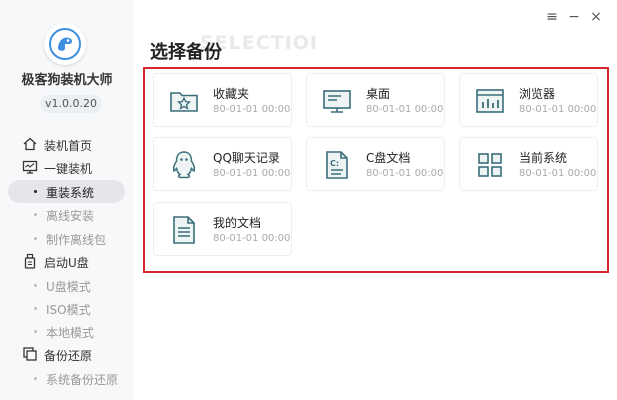 This screenshot has width=617, height=400. I want to click on sidebar-item-label: ISO模式, so click(68, 310).